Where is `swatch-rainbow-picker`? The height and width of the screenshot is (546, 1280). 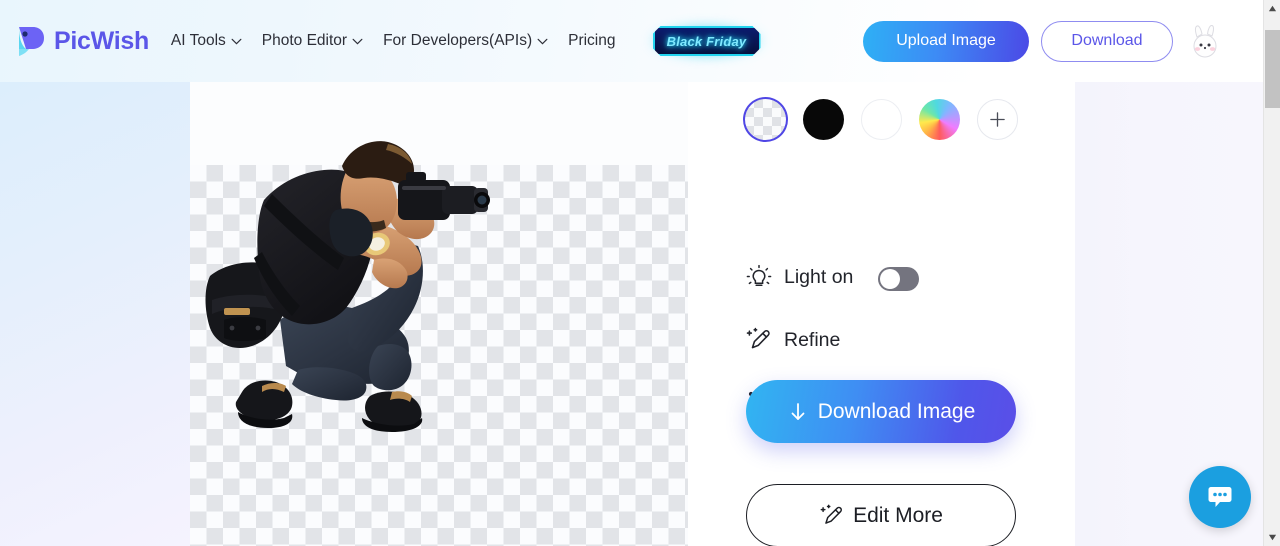 swatch-rainbow-picker is located at coordinates (939, 119).